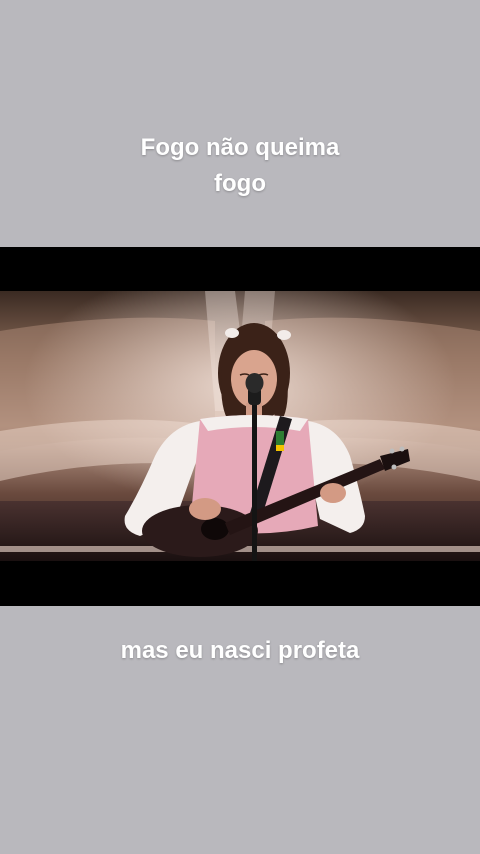 Image resolution: width=480 pixels, height=854 pixels. Describe the element at coordinates (240, 650) in the screenshot. I see `bottom-caption: mas eu nasci profeta` at that location.